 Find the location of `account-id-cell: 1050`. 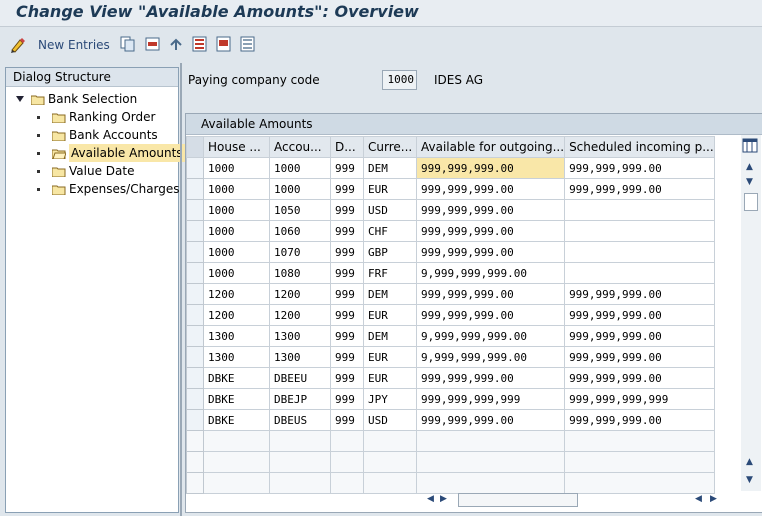

account-id-cell: 1050 is located at coordinates (300, 210).